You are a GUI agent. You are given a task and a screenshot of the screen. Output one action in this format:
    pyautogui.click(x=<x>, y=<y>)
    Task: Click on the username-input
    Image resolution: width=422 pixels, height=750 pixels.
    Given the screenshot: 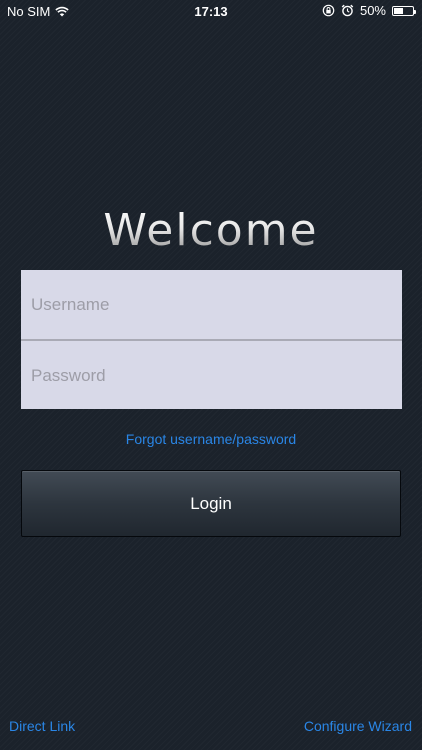 What is the action you would take?
    pyautogui.click(x=211, y=304)
    